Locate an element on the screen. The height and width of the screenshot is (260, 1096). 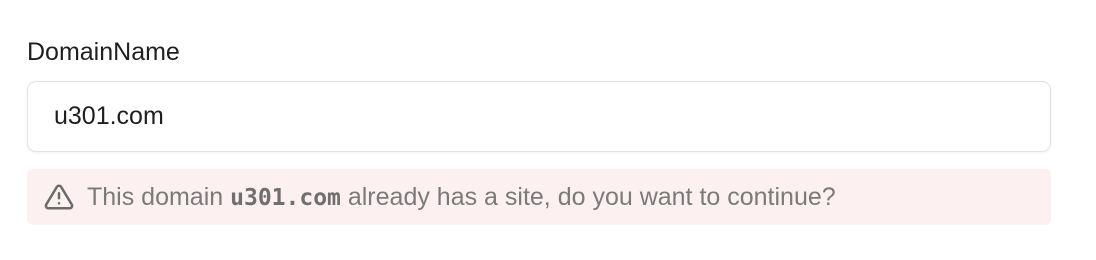
alert-triangle-icon is located at coordinates (59, 197).